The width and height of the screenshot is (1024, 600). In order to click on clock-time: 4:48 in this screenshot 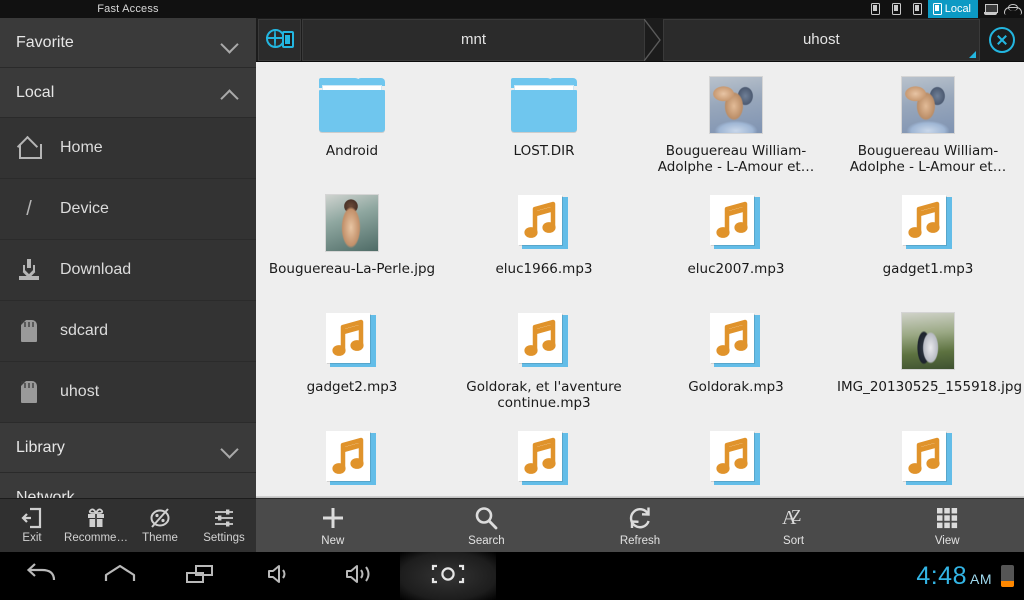, I will do `click(941, 575)`.